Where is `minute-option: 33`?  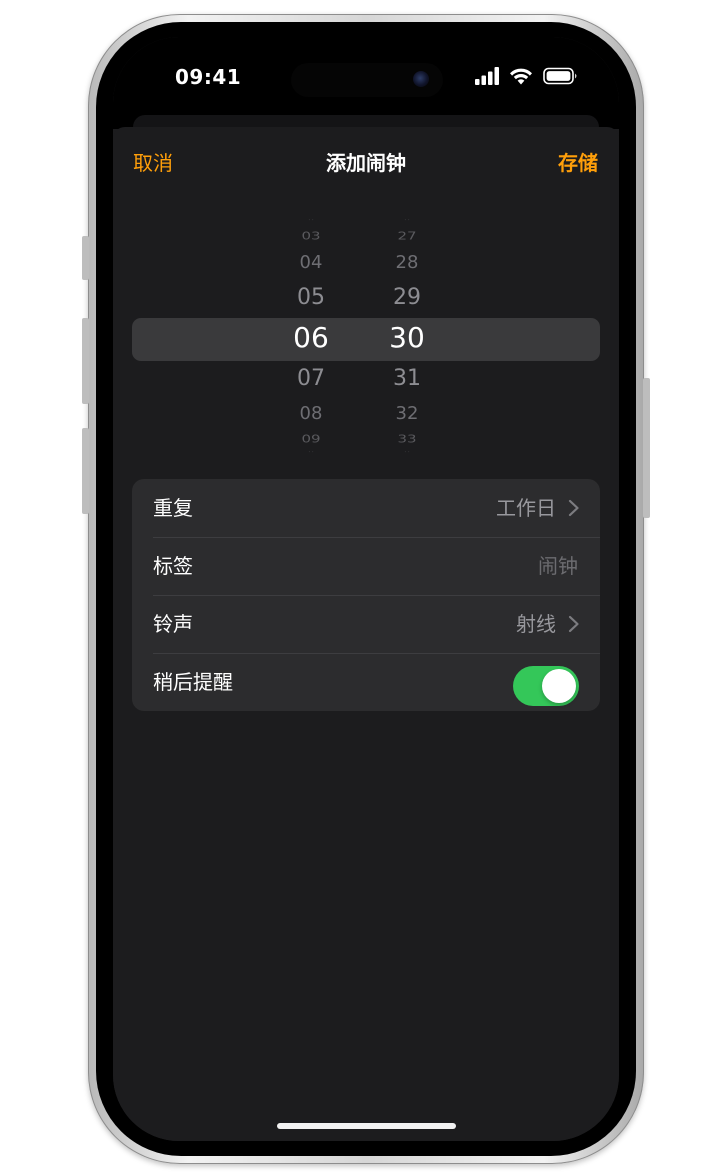
minute-option: 33 is located at coordinates (407, 439).